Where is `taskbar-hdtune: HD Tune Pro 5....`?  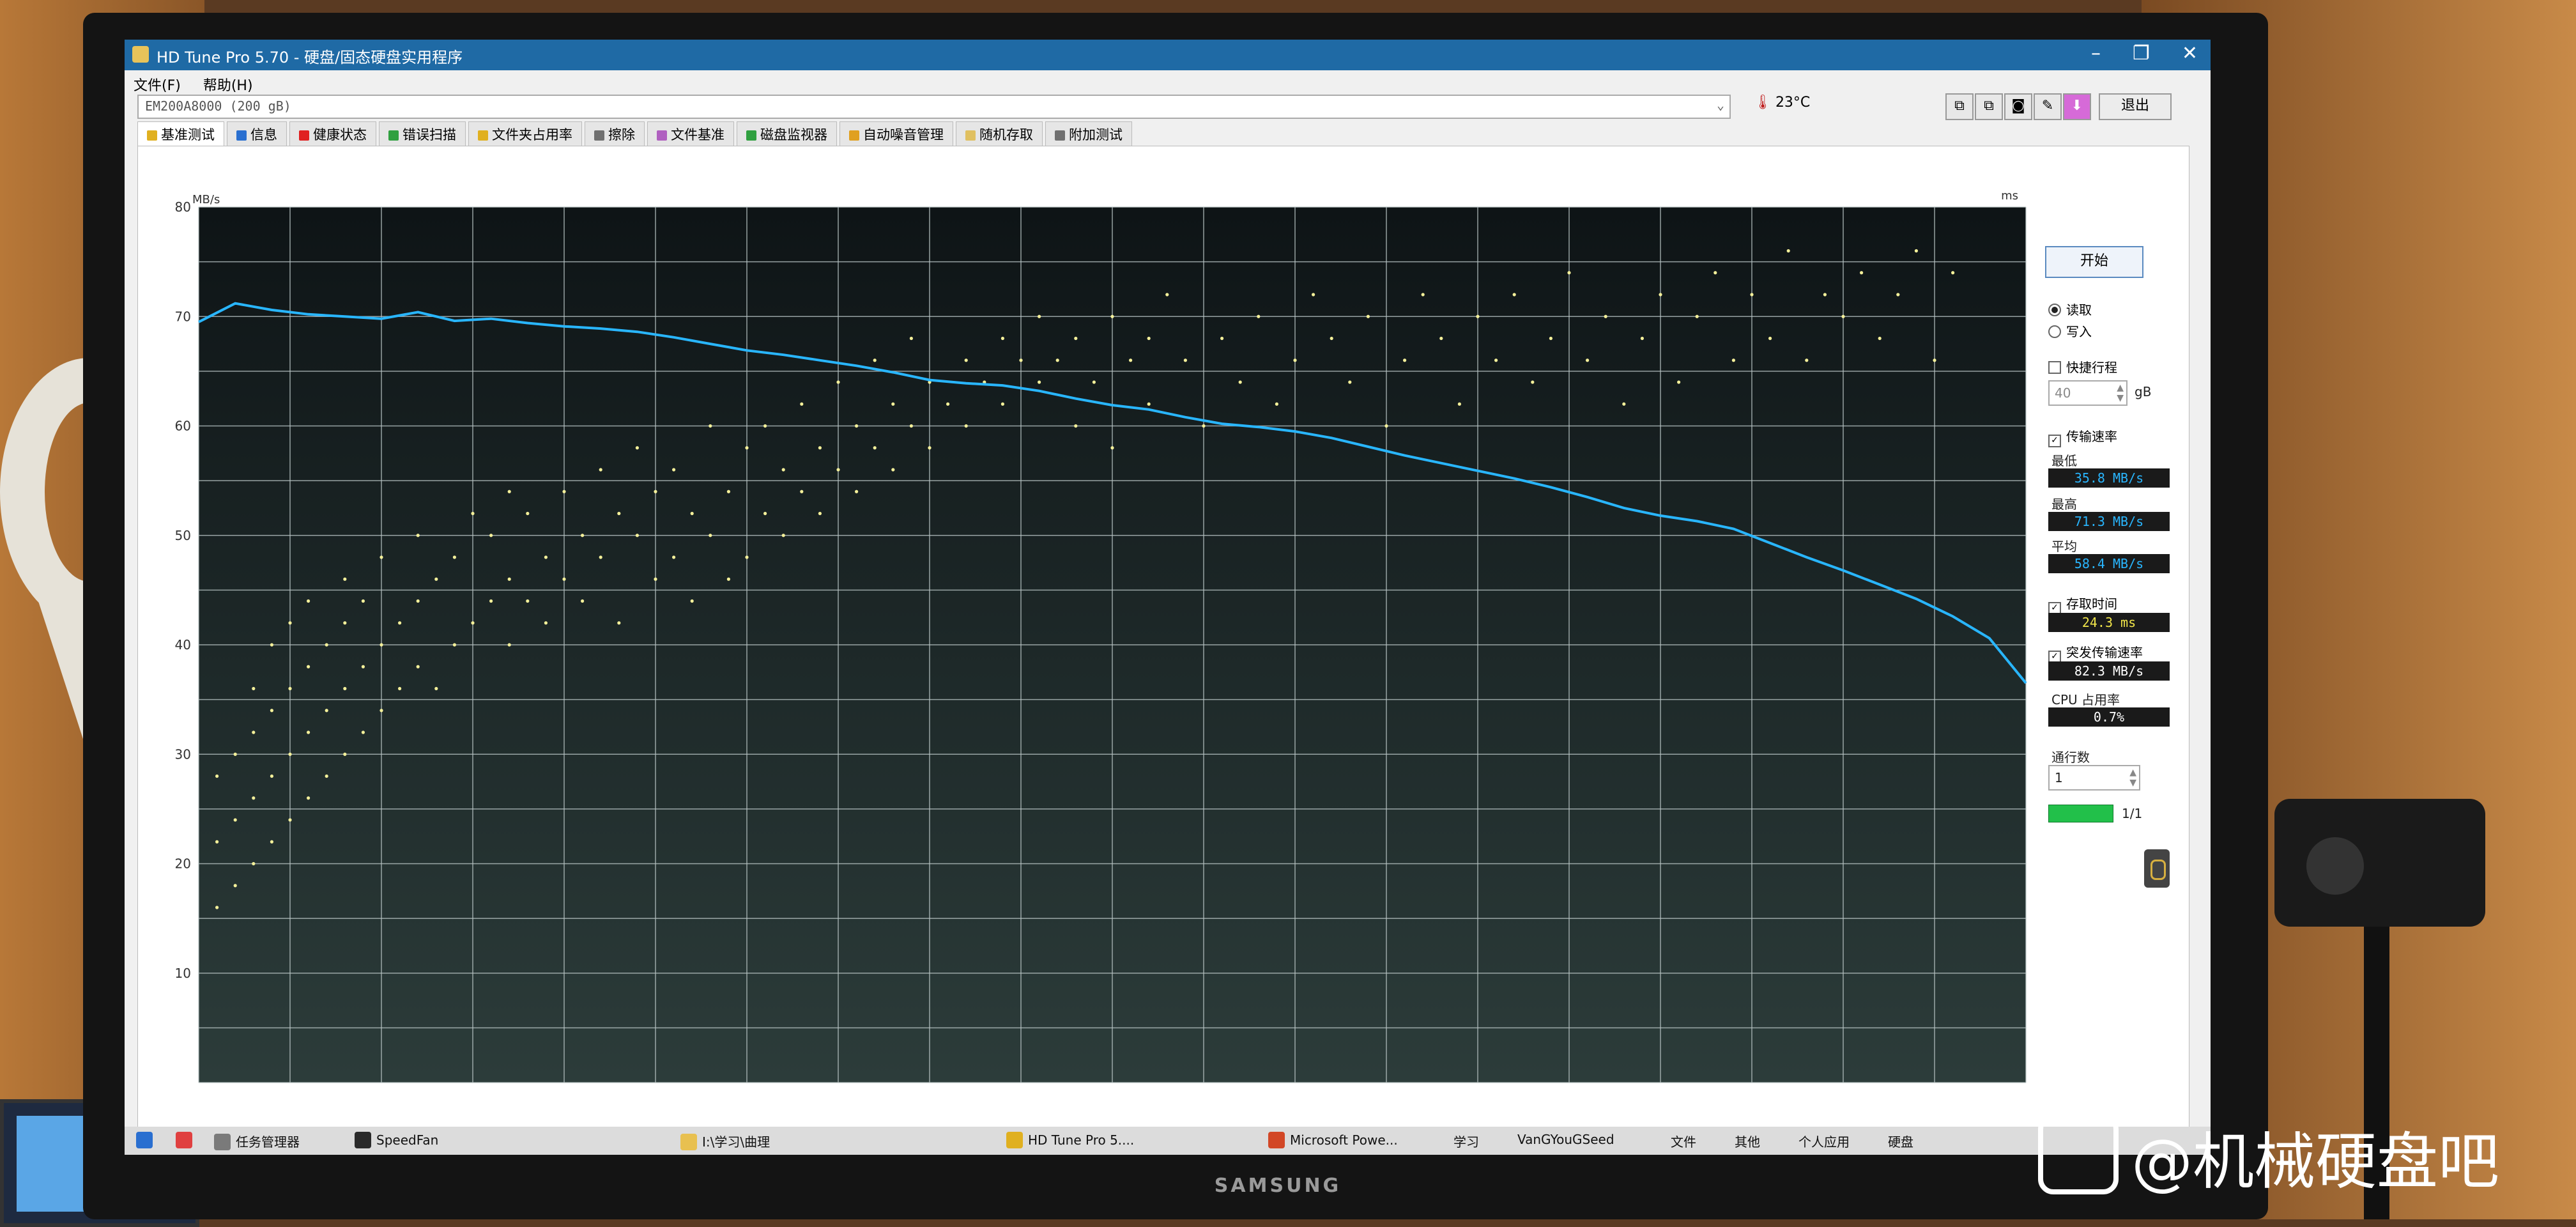 taskbar-hdtune: HD Tune Pro 5.... is located at coordinates (1070, 1140).